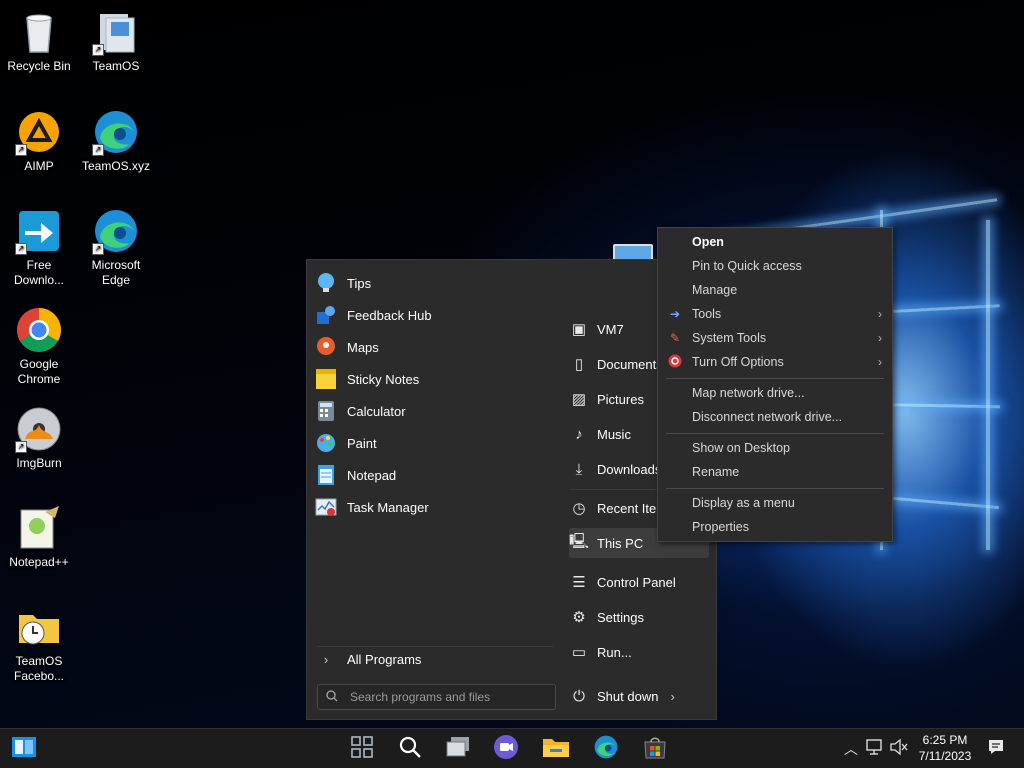  Describe the element at coordinates (326, 411) in the screenshot. I see `calculator-icon` at that location.